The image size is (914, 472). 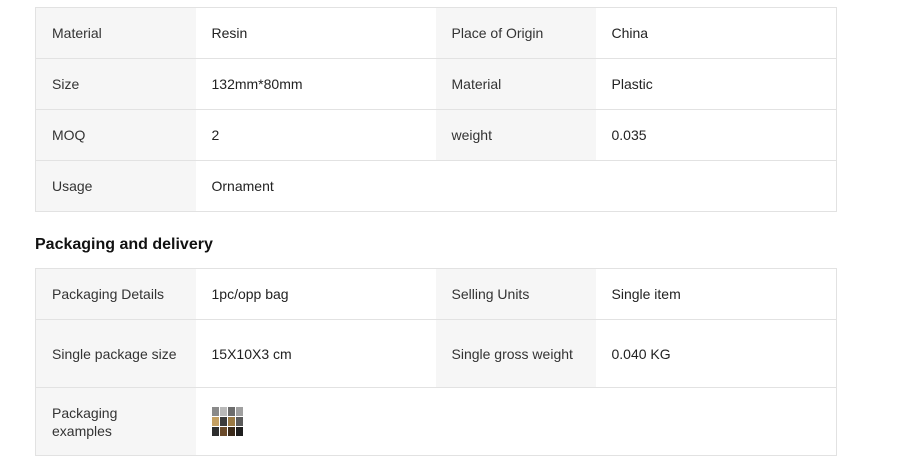 I want to click on table-row: MOQ 2 weight 0.035, so click(x=436, y=135).